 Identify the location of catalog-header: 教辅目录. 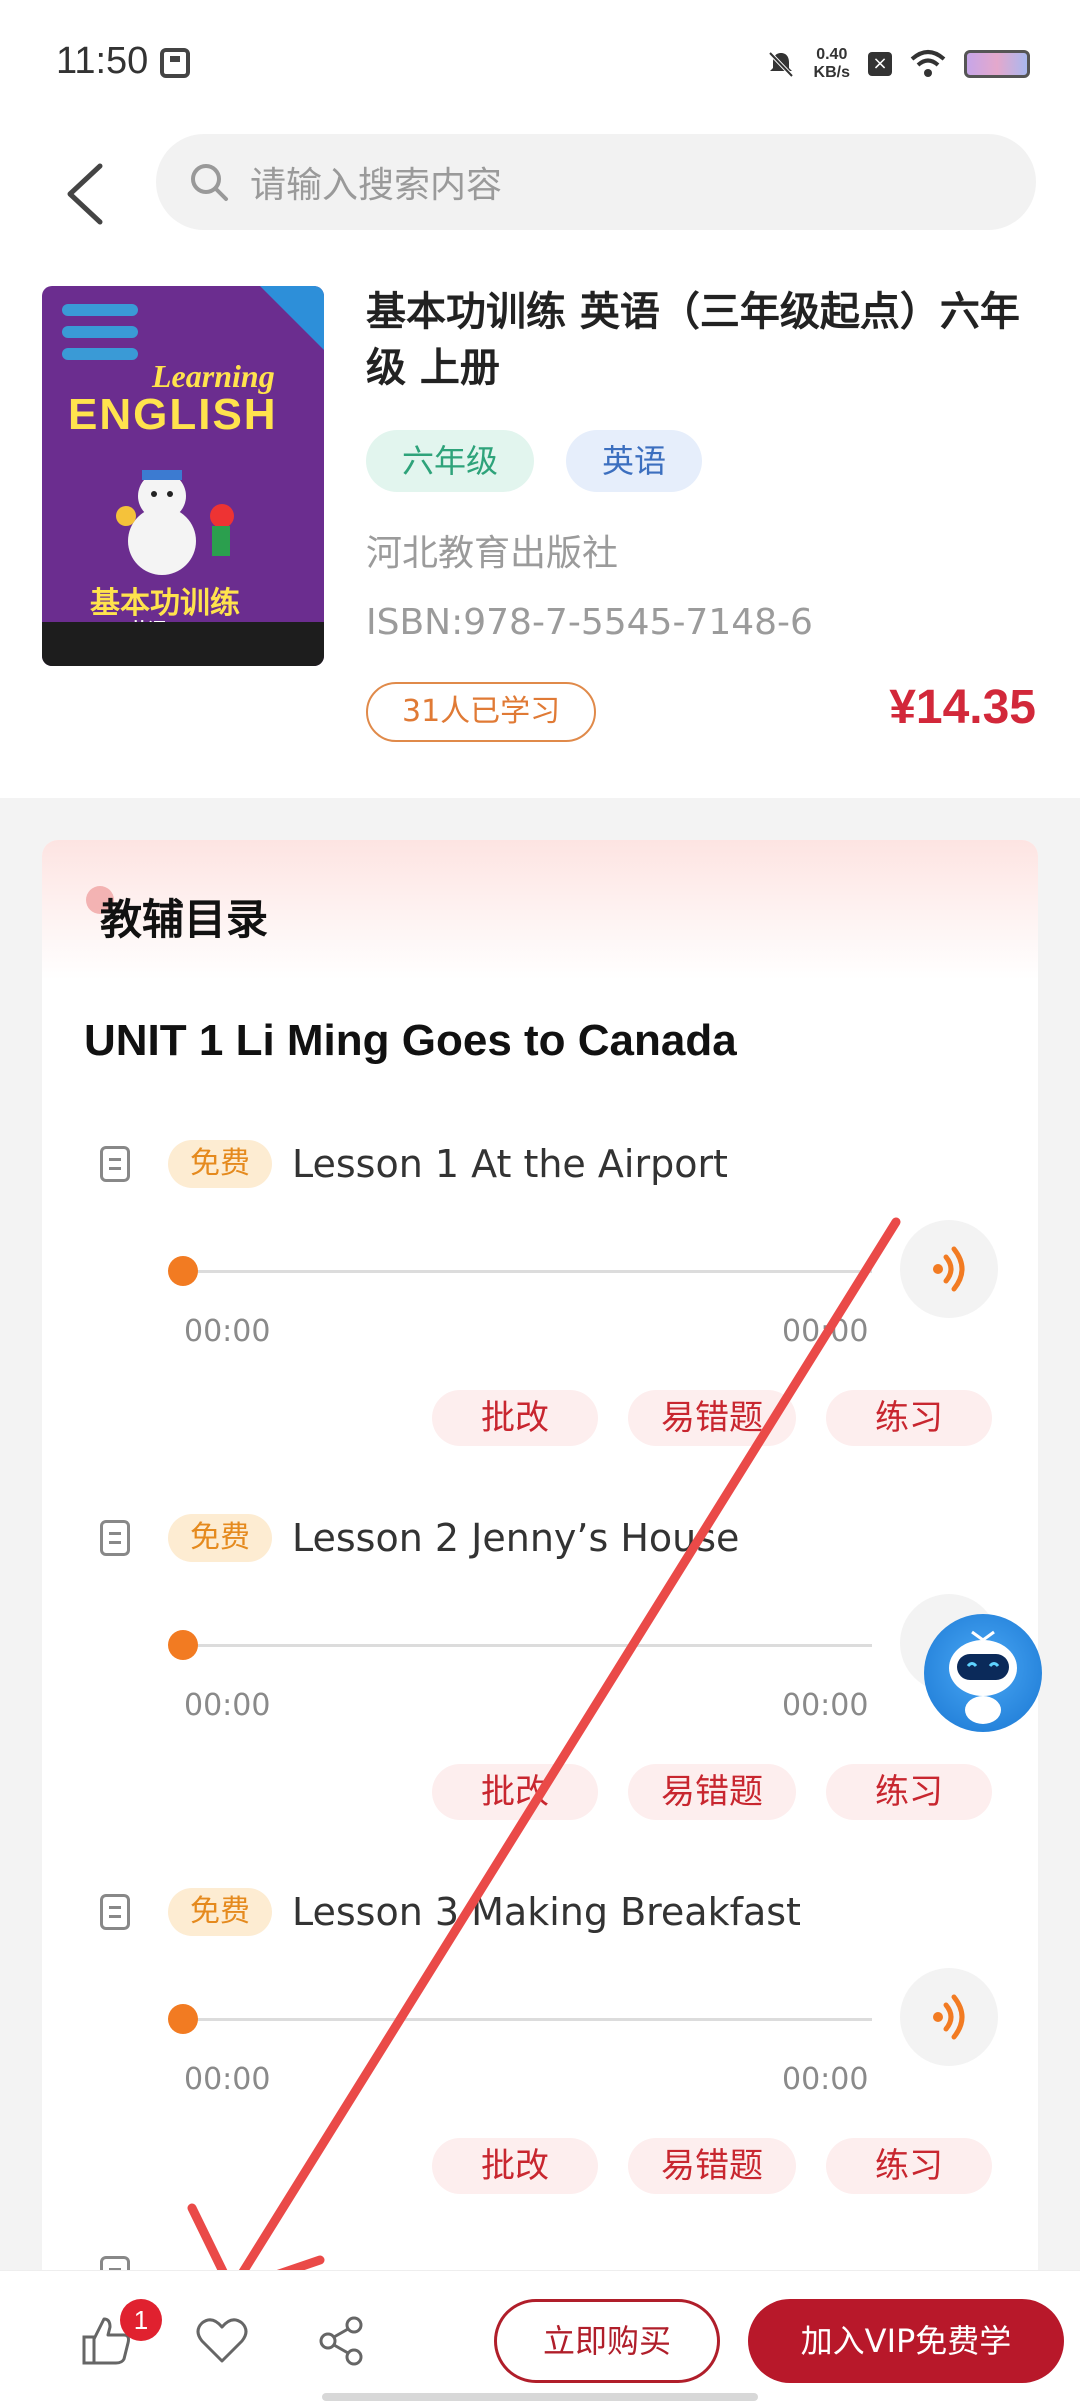
(540, 910).